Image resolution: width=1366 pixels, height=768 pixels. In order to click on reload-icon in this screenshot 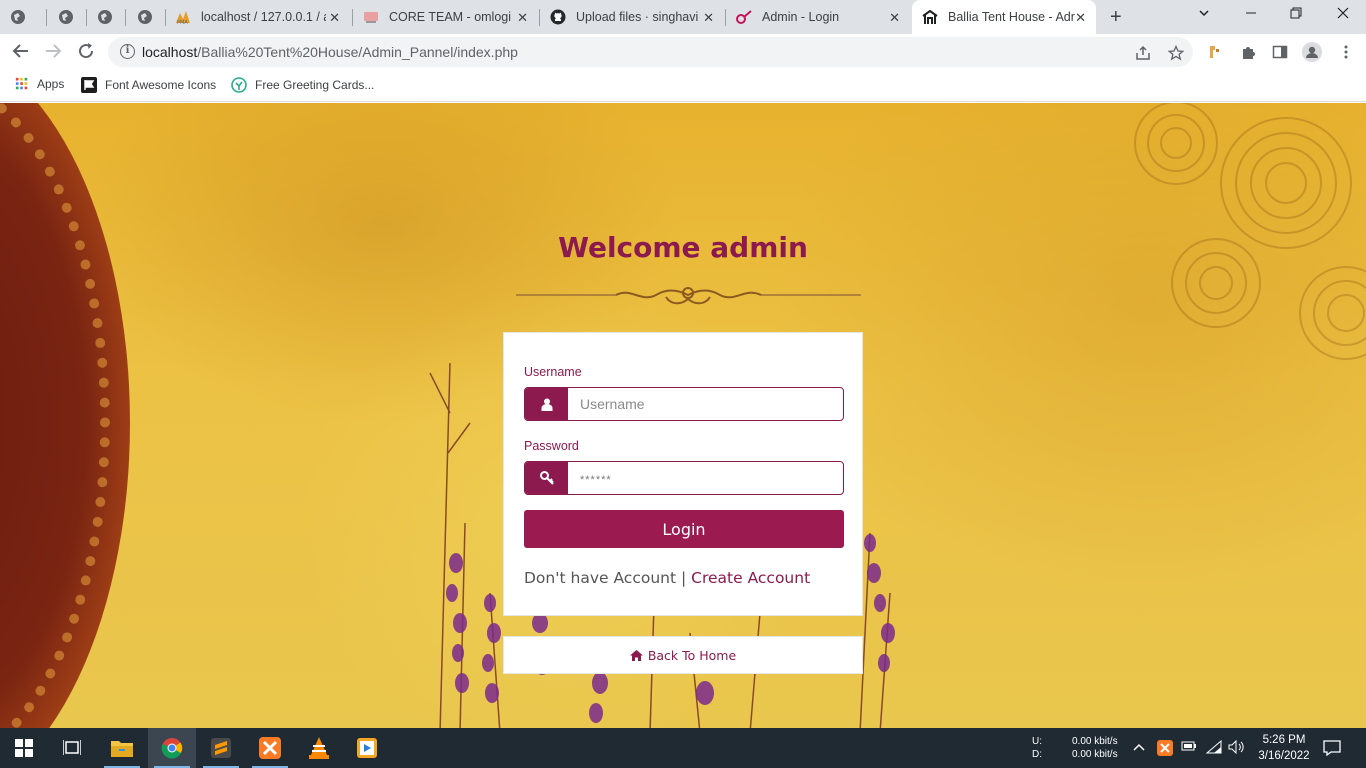, I will do `click(86, 52)`.